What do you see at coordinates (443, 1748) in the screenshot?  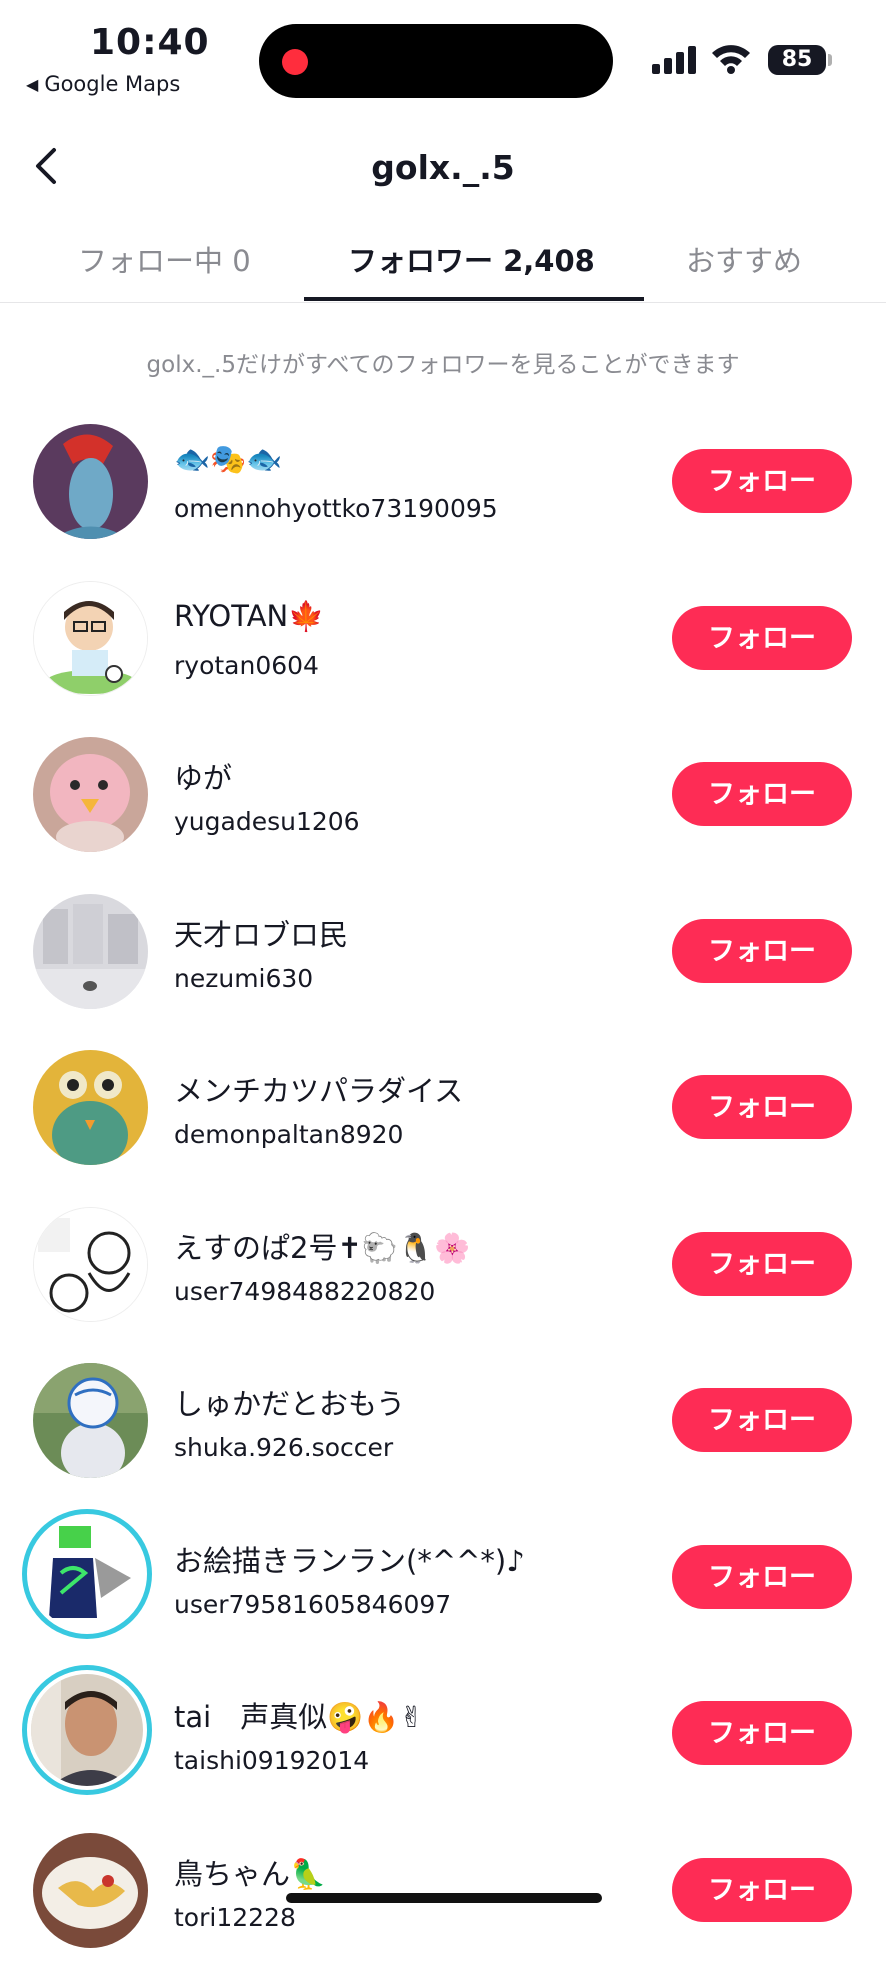 I see `list-item: tai 声真似🤪🔥✌ taishi09192014 フォロー` at bounding box center [443, 1748].